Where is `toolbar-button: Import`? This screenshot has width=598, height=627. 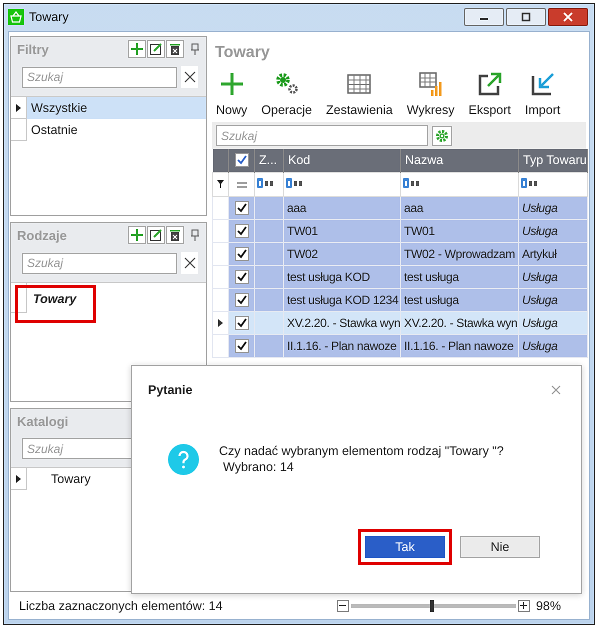
toolbar-button: Import is located at coordinates (542, 93).